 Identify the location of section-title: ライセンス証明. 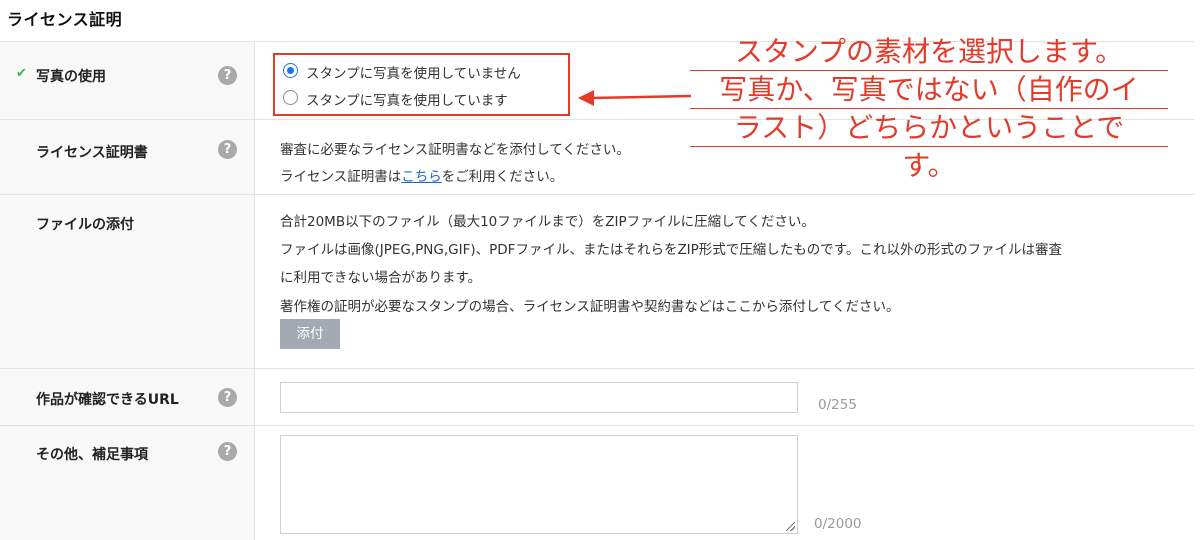
(65, 19).